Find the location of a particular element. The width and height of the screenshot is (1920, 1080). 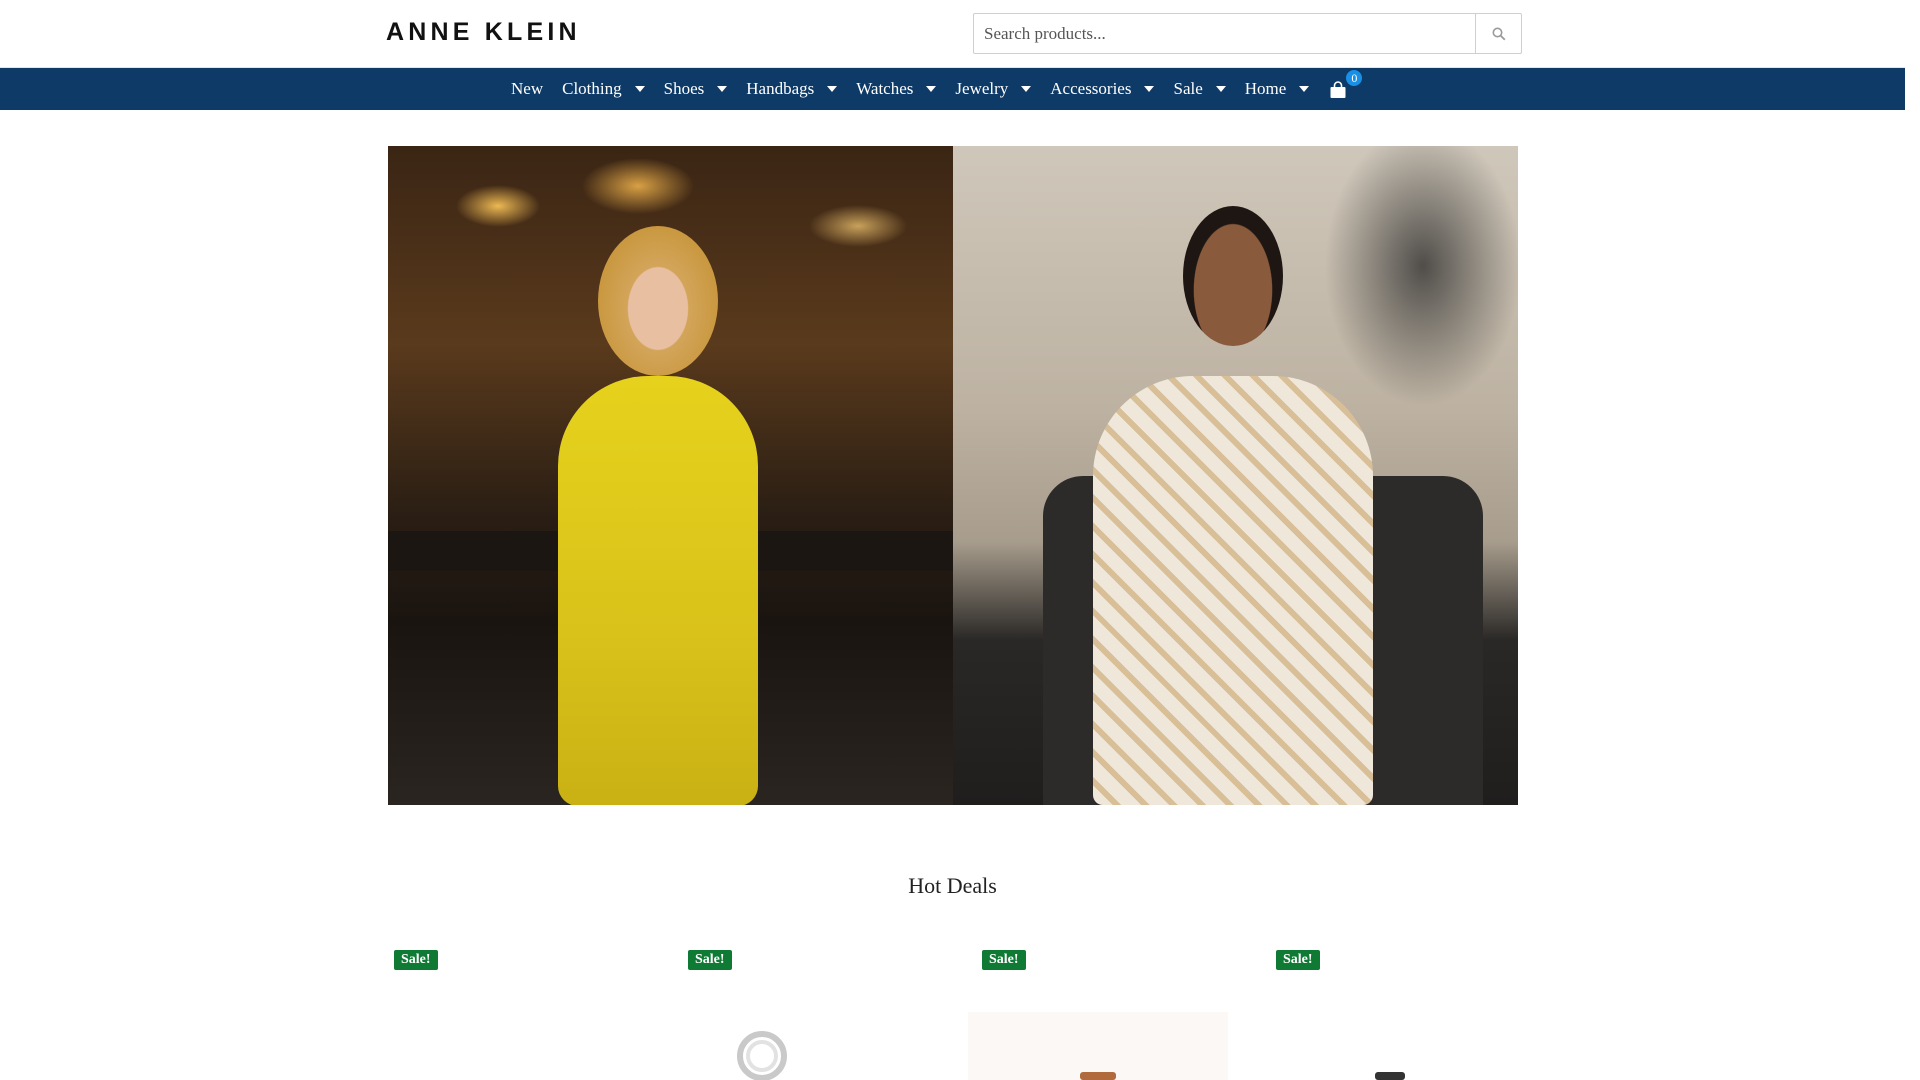

nav-item-home: Home is located at coordinates (1277, 89).